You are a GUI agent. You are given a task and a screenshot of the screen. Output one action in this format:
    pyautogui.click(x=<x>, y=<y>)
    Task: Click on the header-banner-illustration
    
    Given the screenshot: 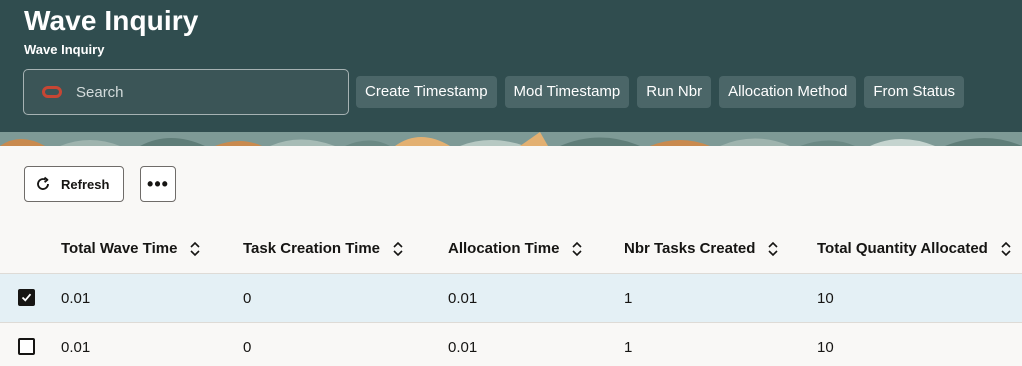 What is the action you would take?
    pyautogui.click(x=511, y=139)
    